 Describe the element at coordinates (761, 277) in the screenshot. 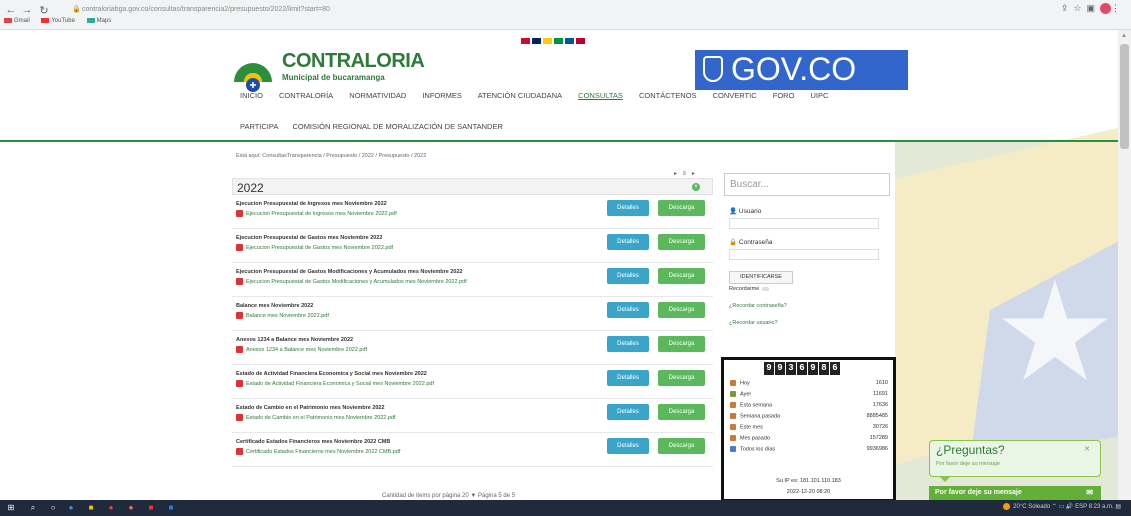

I see `login-button: IDENTIFICARSE` at that location.